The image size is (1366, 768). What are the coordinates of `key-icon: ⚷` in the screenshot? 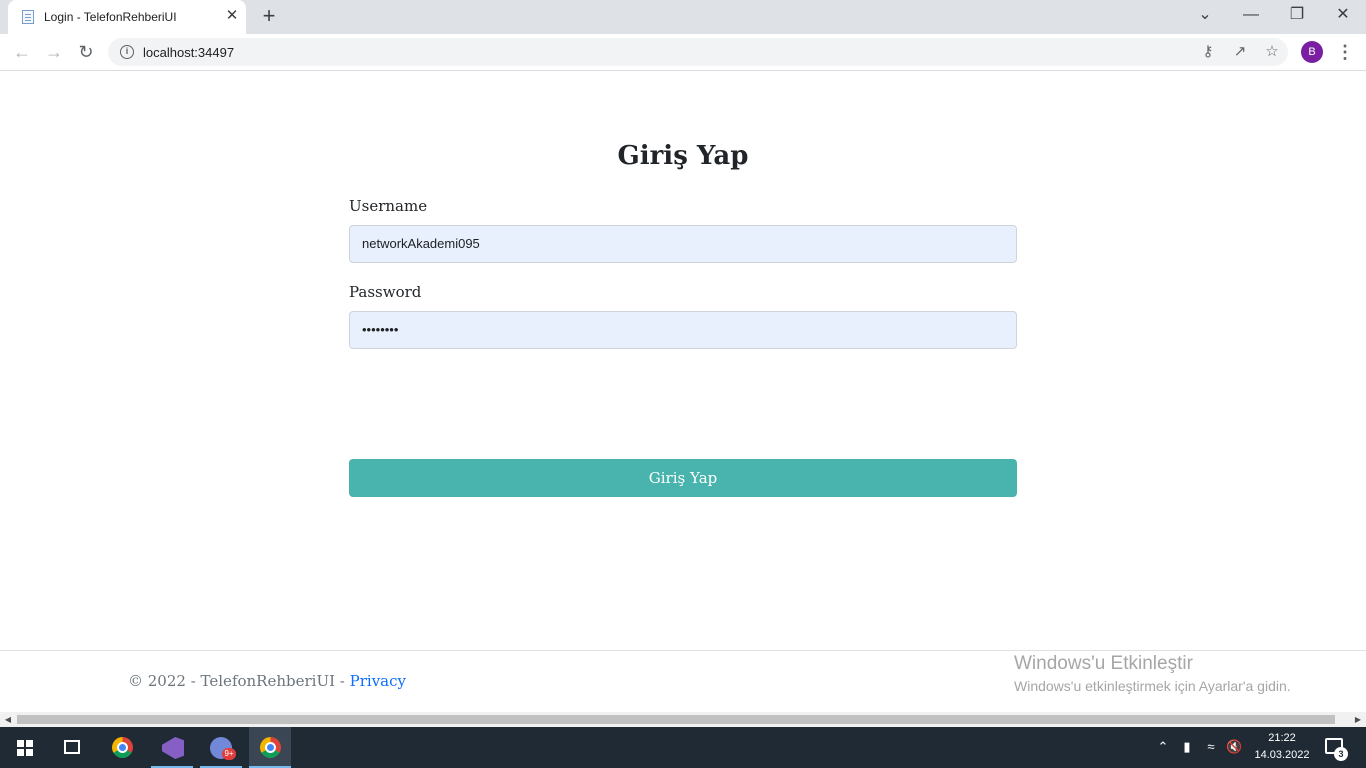 It's located at (1208, 52).